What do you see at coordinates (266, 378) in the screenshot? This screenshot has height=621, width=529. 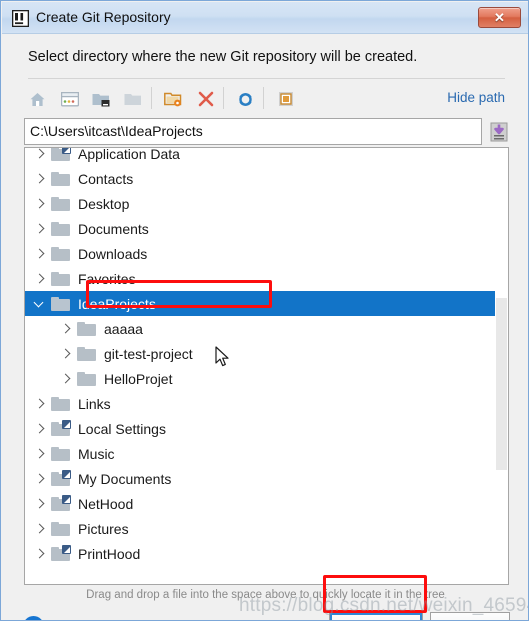 I see `tree-row: HelloProjet` at bounding box center [266, 378].